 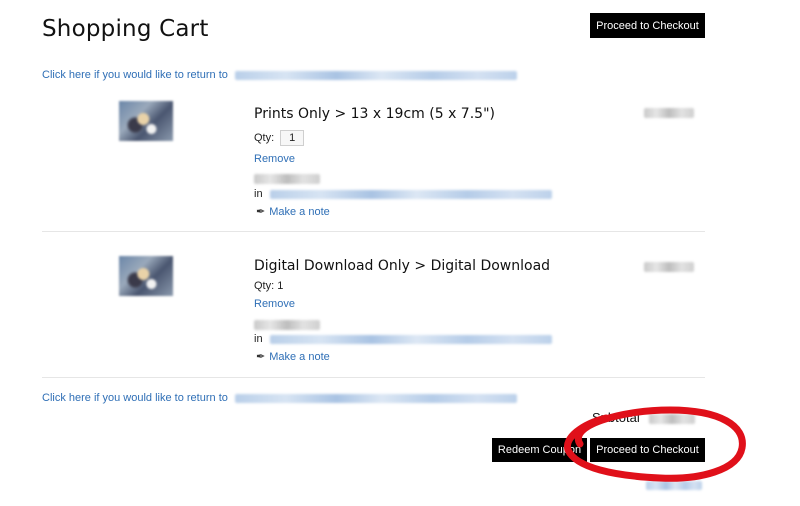 What do you see at coordinates (647, 450) in the screenshot?
I see `proceed-to-checkout-bottom-button: Proceed to Checkout` at bounding box center [647, 450].